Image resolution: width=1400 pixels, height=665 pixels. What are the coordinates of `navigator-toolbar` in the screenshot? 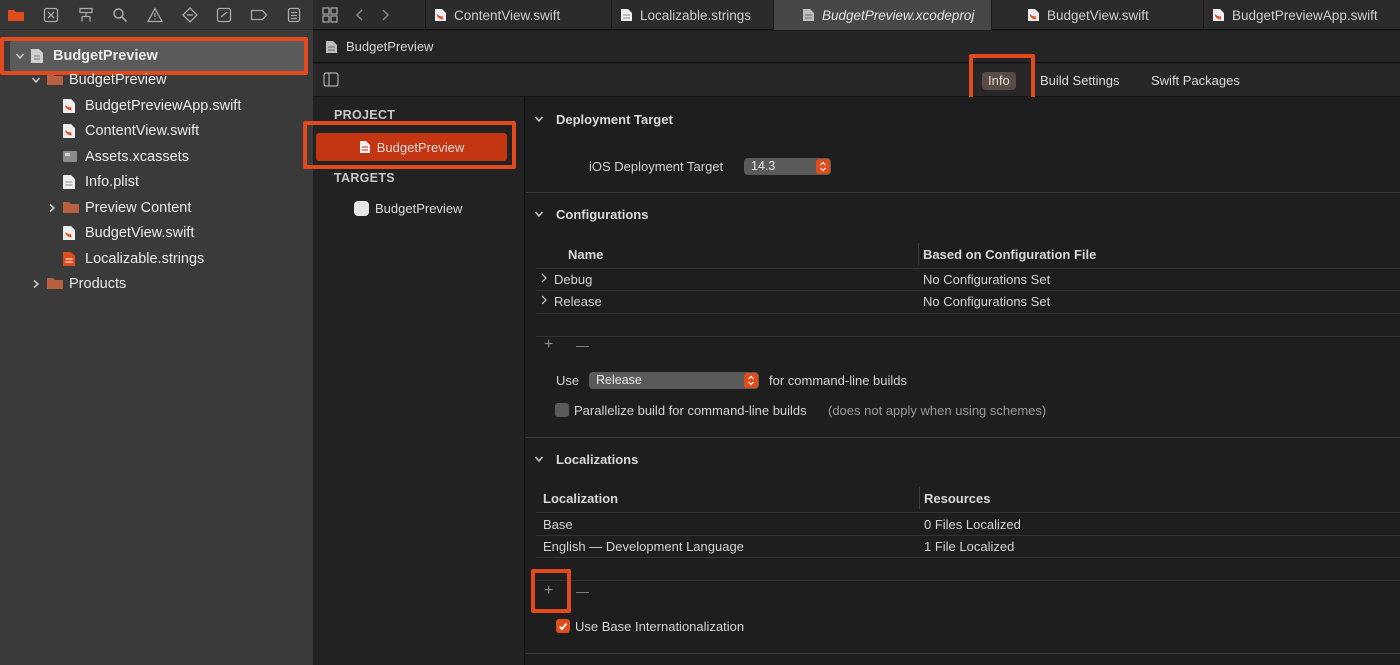 It's located at (156, 15).